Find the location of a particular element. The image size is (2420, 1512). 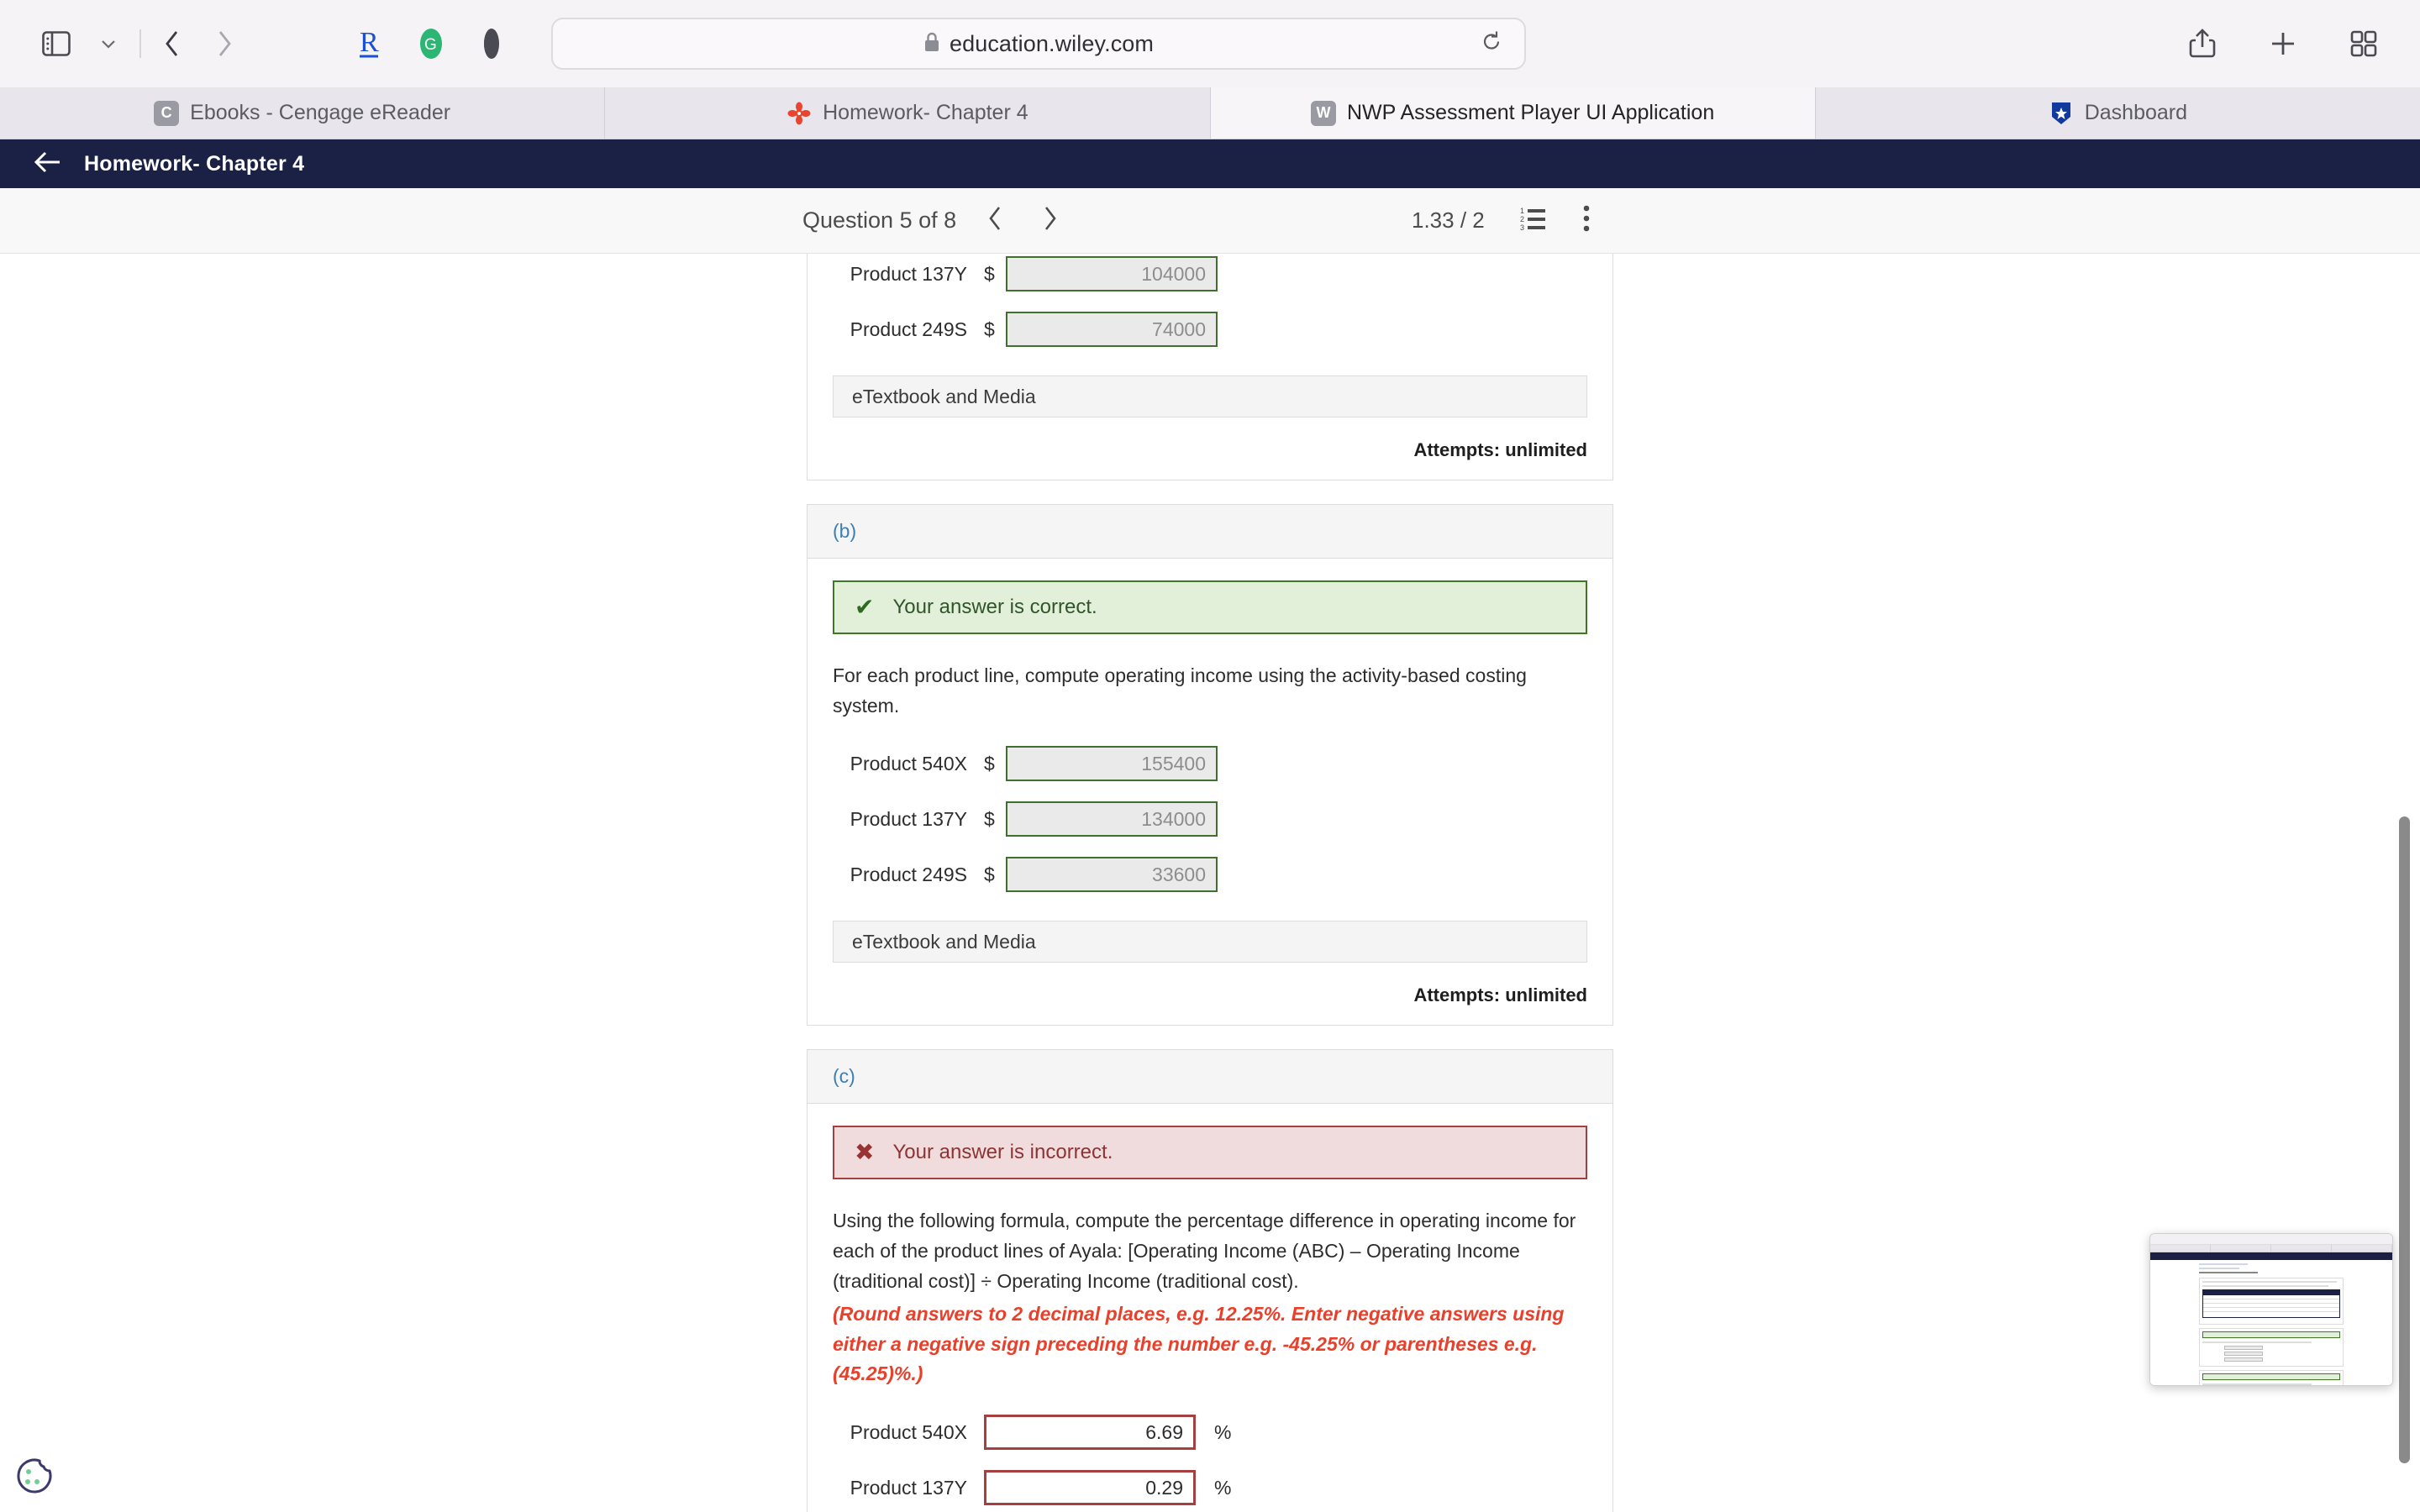

part-a-footer: Attempts: unlimited is located at coordinates (1210, 459).